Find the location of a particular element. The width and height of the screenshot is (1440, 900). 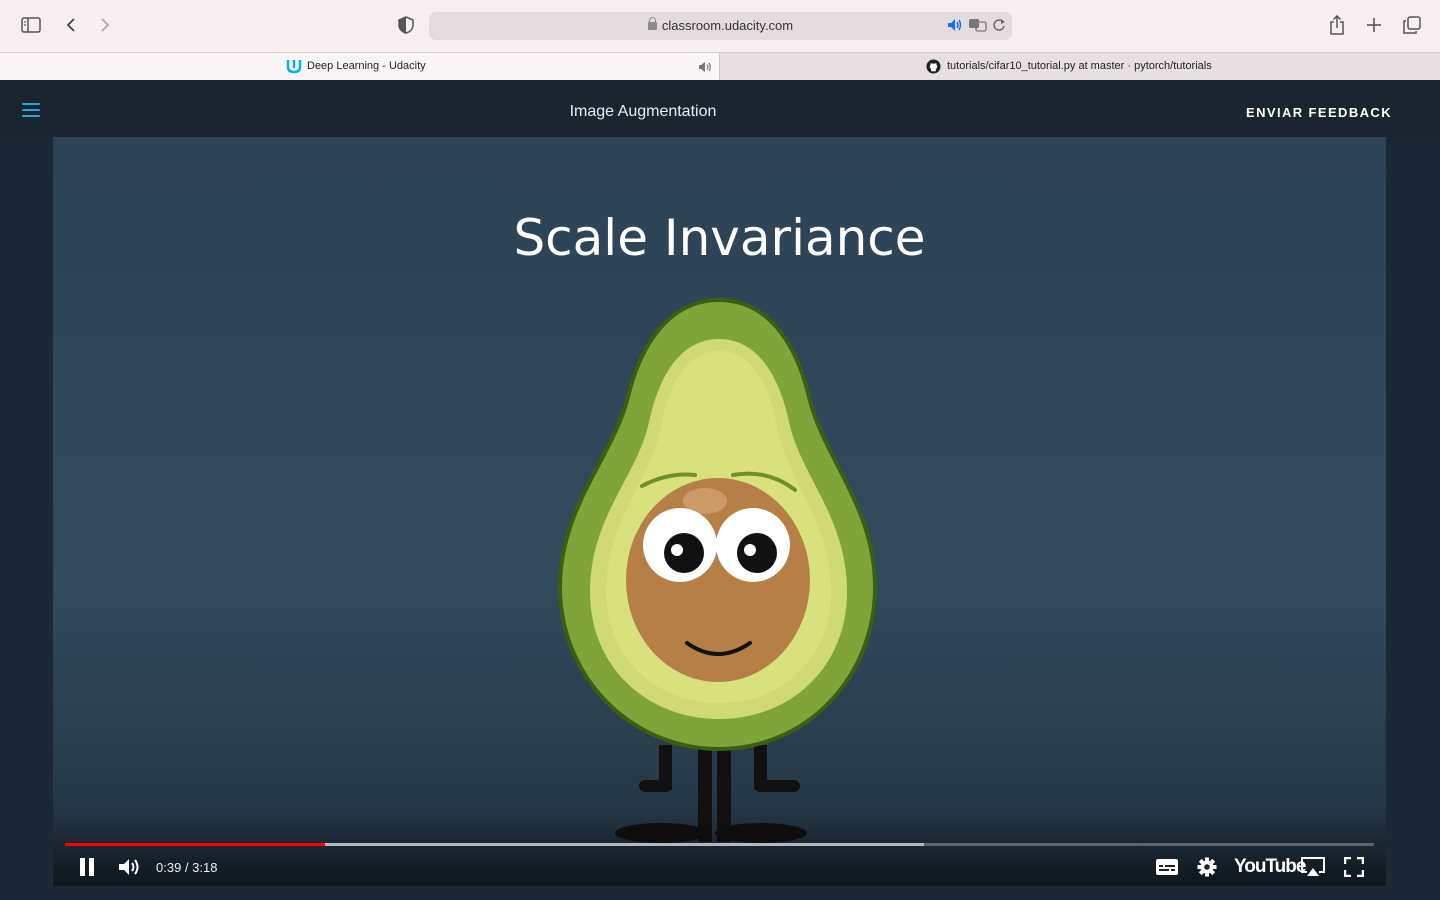

lock-icon is located at coordinates (652, 23).